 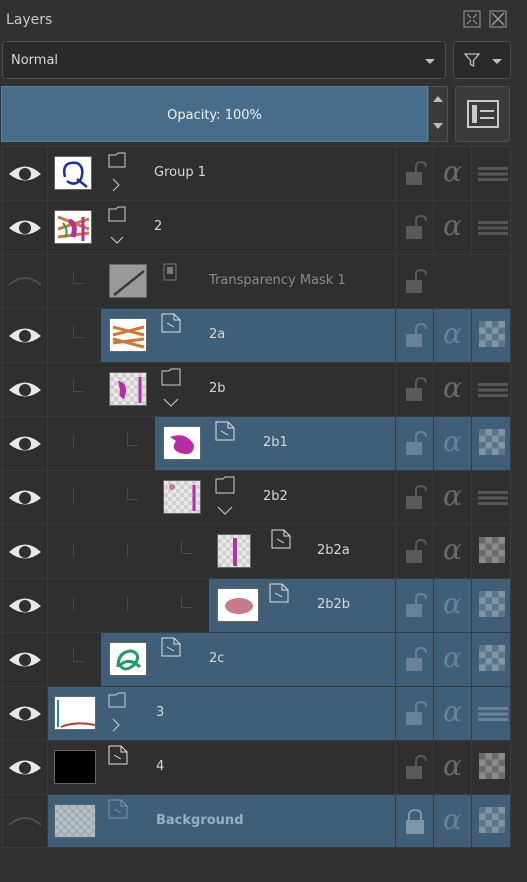 What do you see at coordinates (118, 755) in the screenshot?
I see `paint-layer-icon` at bounding box center [118, 755].